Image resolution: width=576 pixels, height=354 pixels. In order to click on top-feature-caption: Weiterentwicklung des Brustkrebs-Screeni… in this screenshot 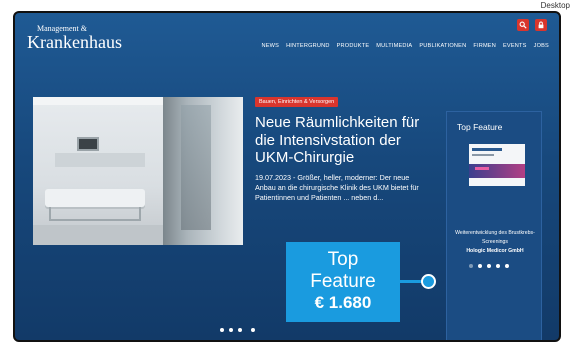, I will do `click(495, 242)`.